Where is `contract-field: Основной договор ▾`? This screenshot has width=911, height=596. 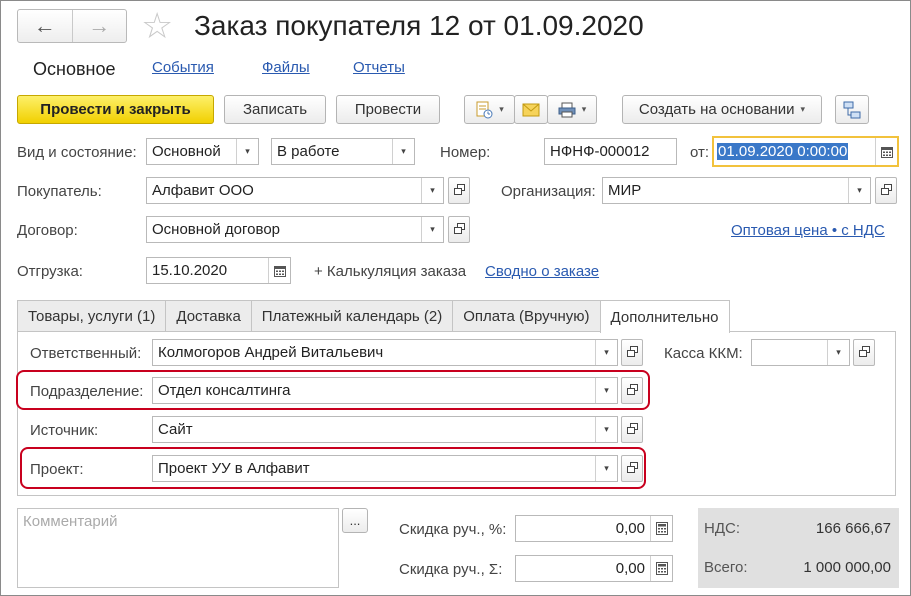 contract-field: Основной договор ▾ is located at coordinates (295, 229).